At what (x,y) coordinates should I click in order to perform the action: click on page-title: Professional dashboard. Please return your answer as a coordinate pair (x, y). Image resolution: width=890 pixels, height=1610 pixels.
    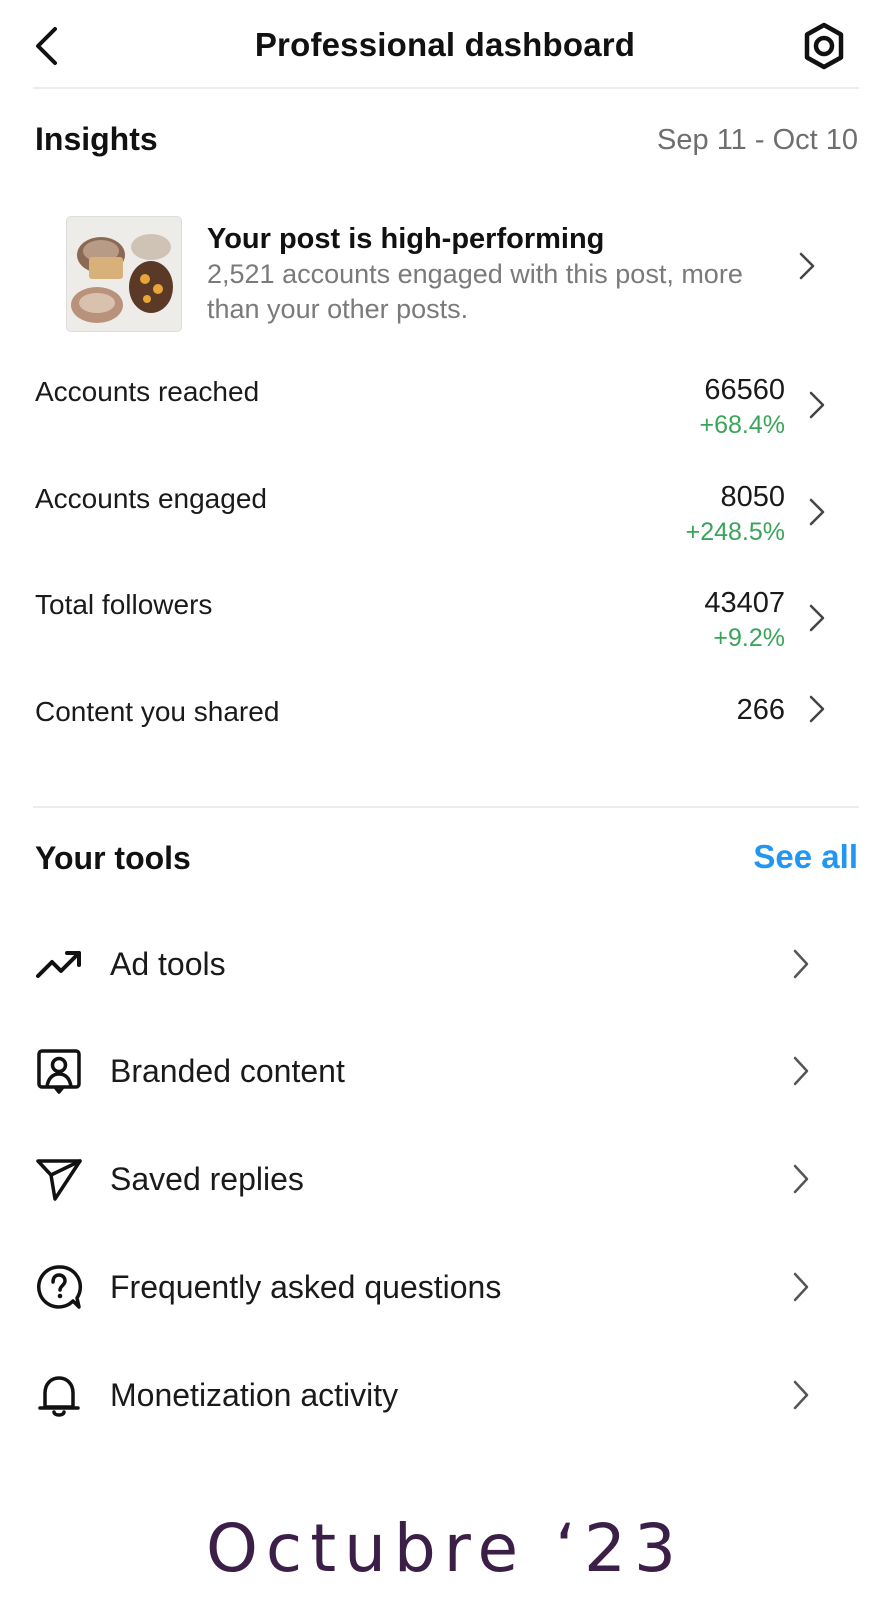
    Looking at the image, I should click on (445, 44).